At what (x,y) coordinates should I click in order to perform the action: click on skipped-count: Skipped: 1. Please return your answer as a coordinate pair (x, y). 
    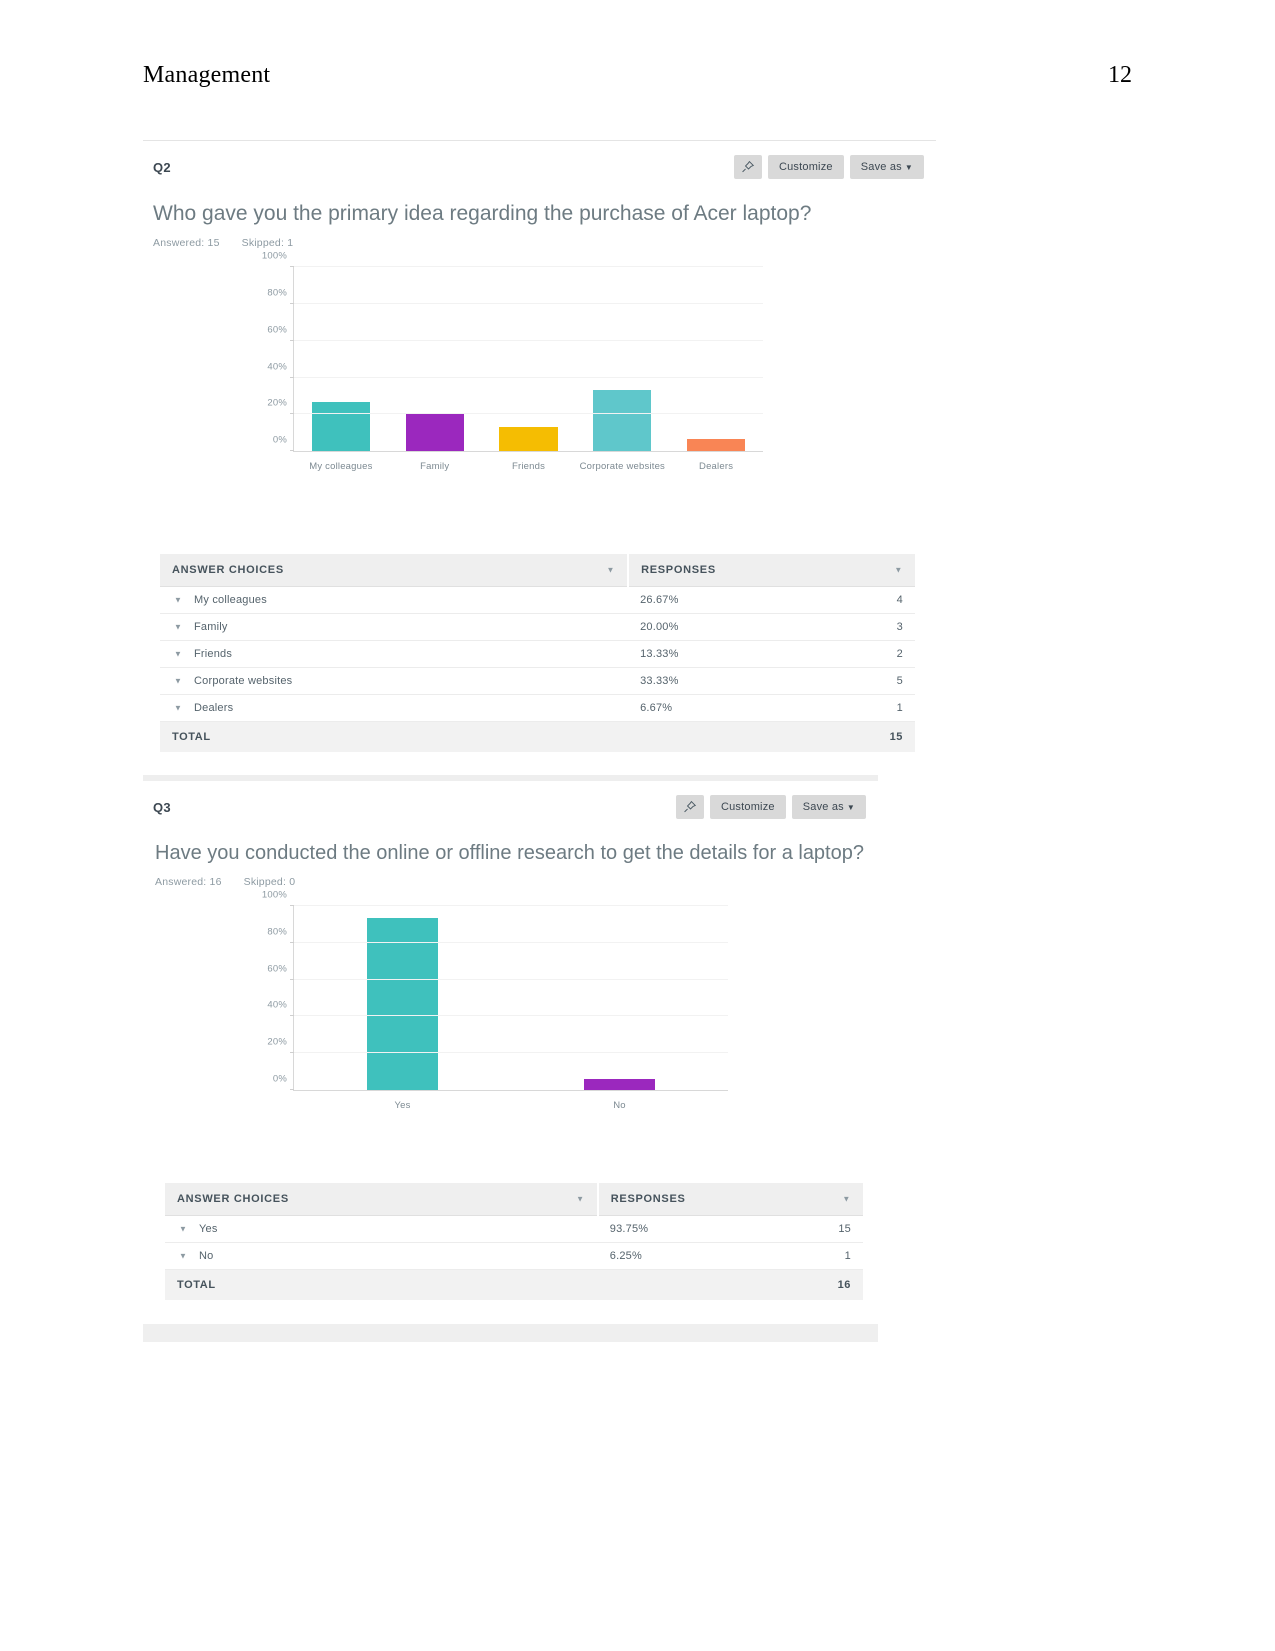
    Looking at the image, I should click on (267, 243).